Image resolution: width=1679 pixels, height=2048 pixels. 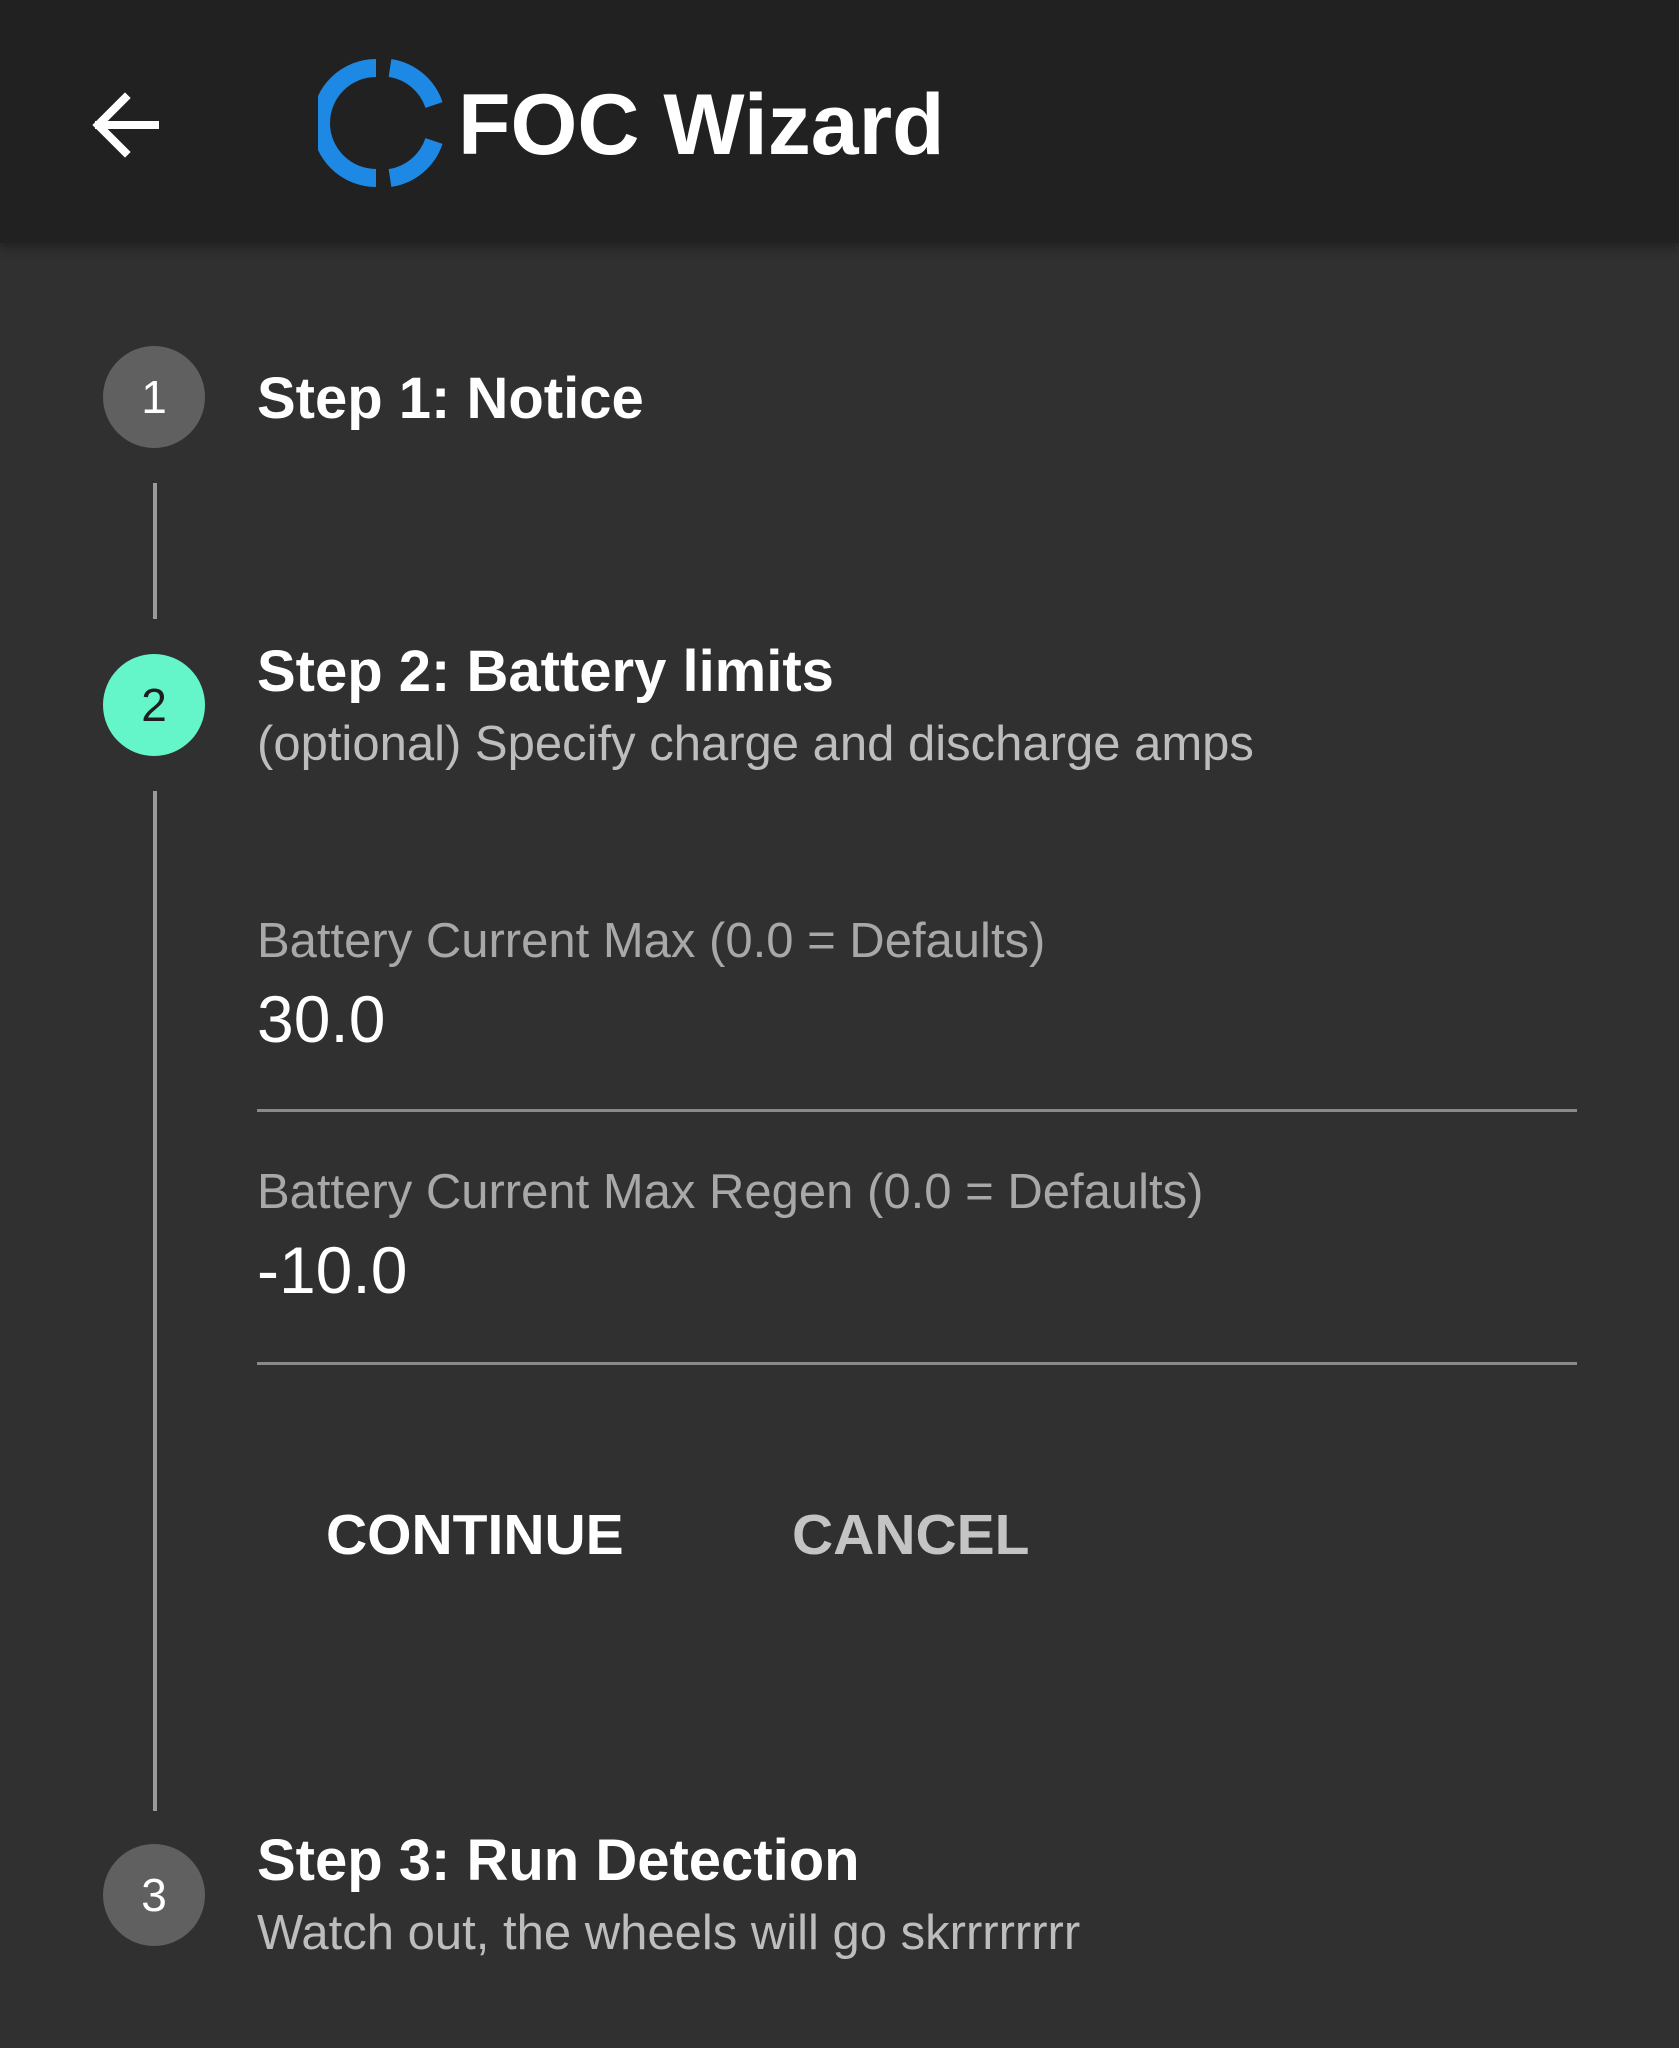 What do you see at coordinates (380, 123) in the screenshot?
I see `foc-ring-logo-icon` at bounding box center [380, 123].